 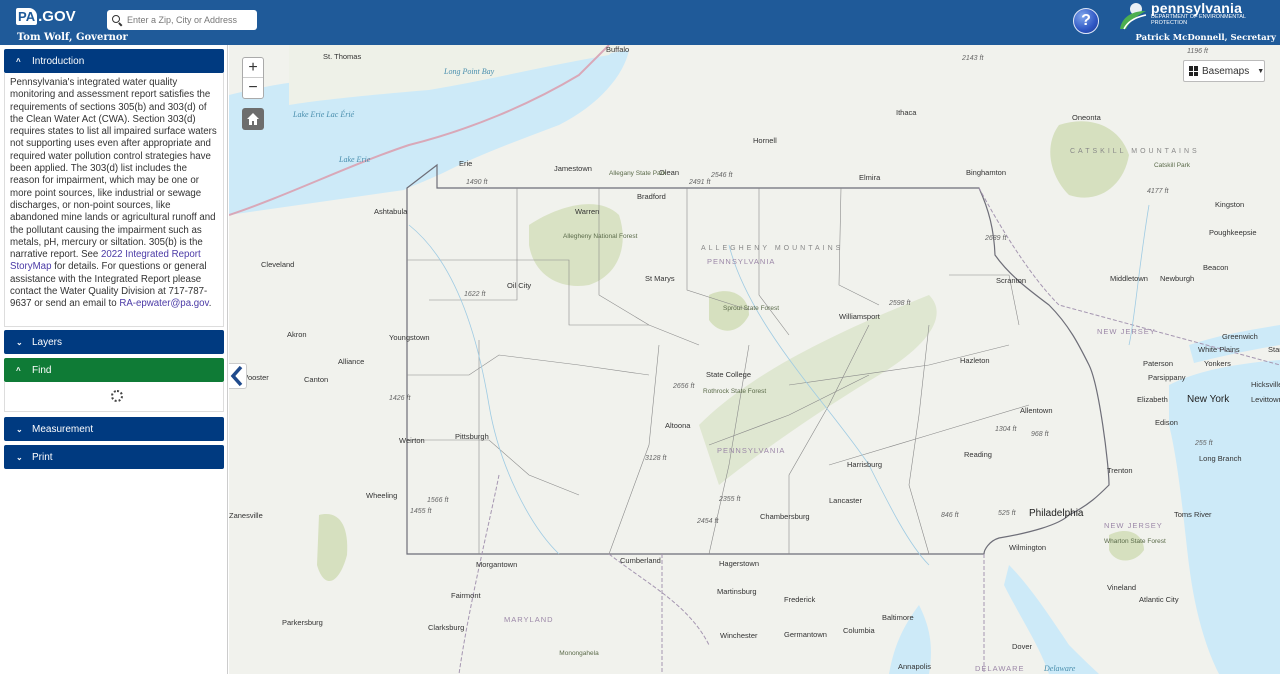 I want to click on dep-logo-icon, so click(x=1133, y=16).